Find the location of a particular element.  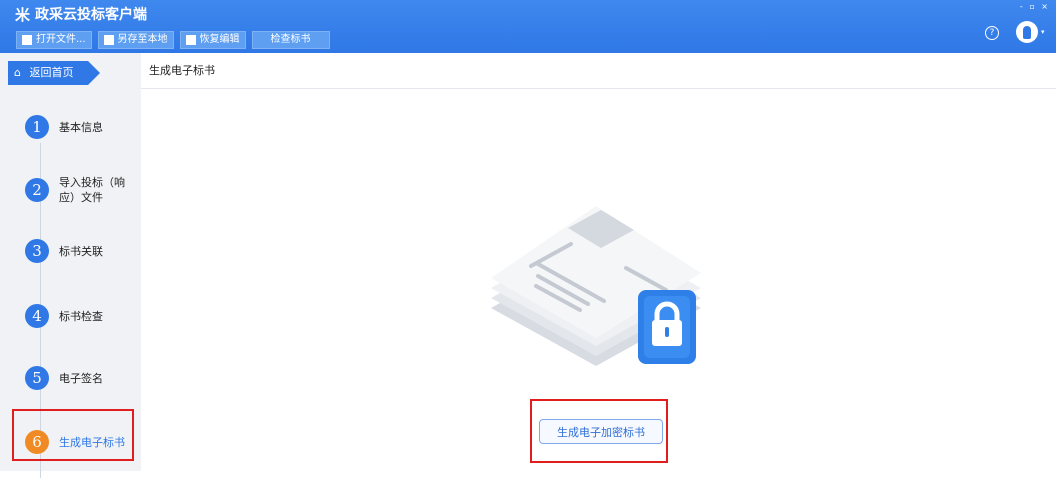

step-label: 标书检查 is located at coordinates (81, 316).